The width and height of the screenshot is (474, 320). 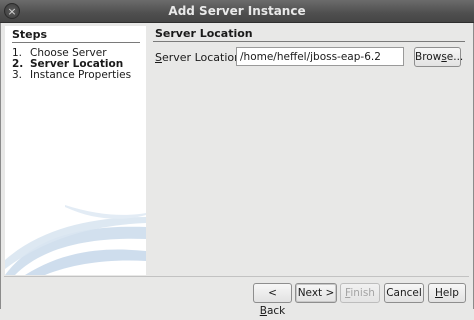 What do you see at coordinates (81, 75) in the screenshot?
I see `step-label: Instance Properties` at bounding box center [81, 75].